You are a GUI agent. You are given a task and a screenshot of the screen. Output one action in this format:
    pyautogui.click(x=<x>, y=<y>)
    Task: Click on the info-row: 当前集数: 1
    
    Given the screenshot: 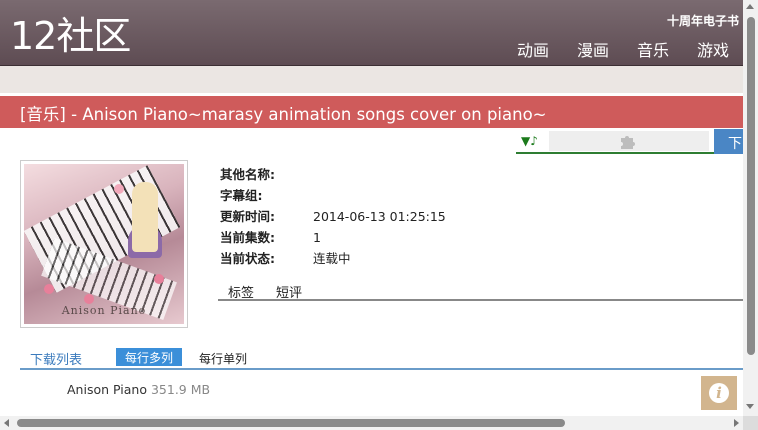 What is the action you would take?
    pyautogui.click(x=270, y=237)
    